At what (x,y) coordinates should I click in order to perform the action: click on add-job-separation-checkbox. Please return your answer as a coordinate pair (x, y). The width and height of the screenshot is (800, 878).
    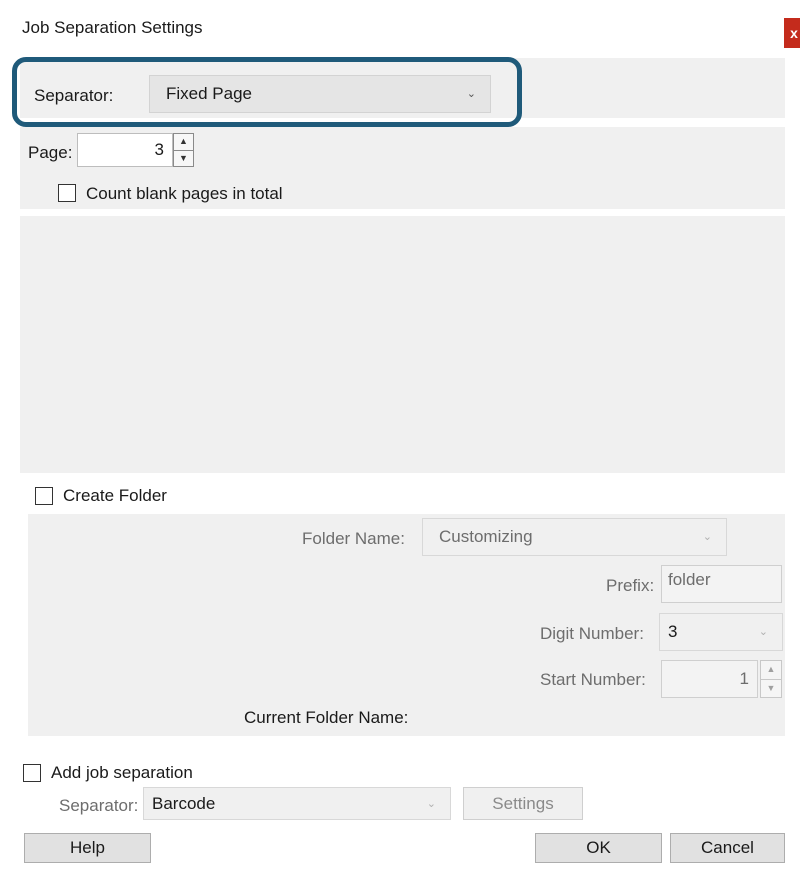
    Looking at the image, I should click on (32, 773).